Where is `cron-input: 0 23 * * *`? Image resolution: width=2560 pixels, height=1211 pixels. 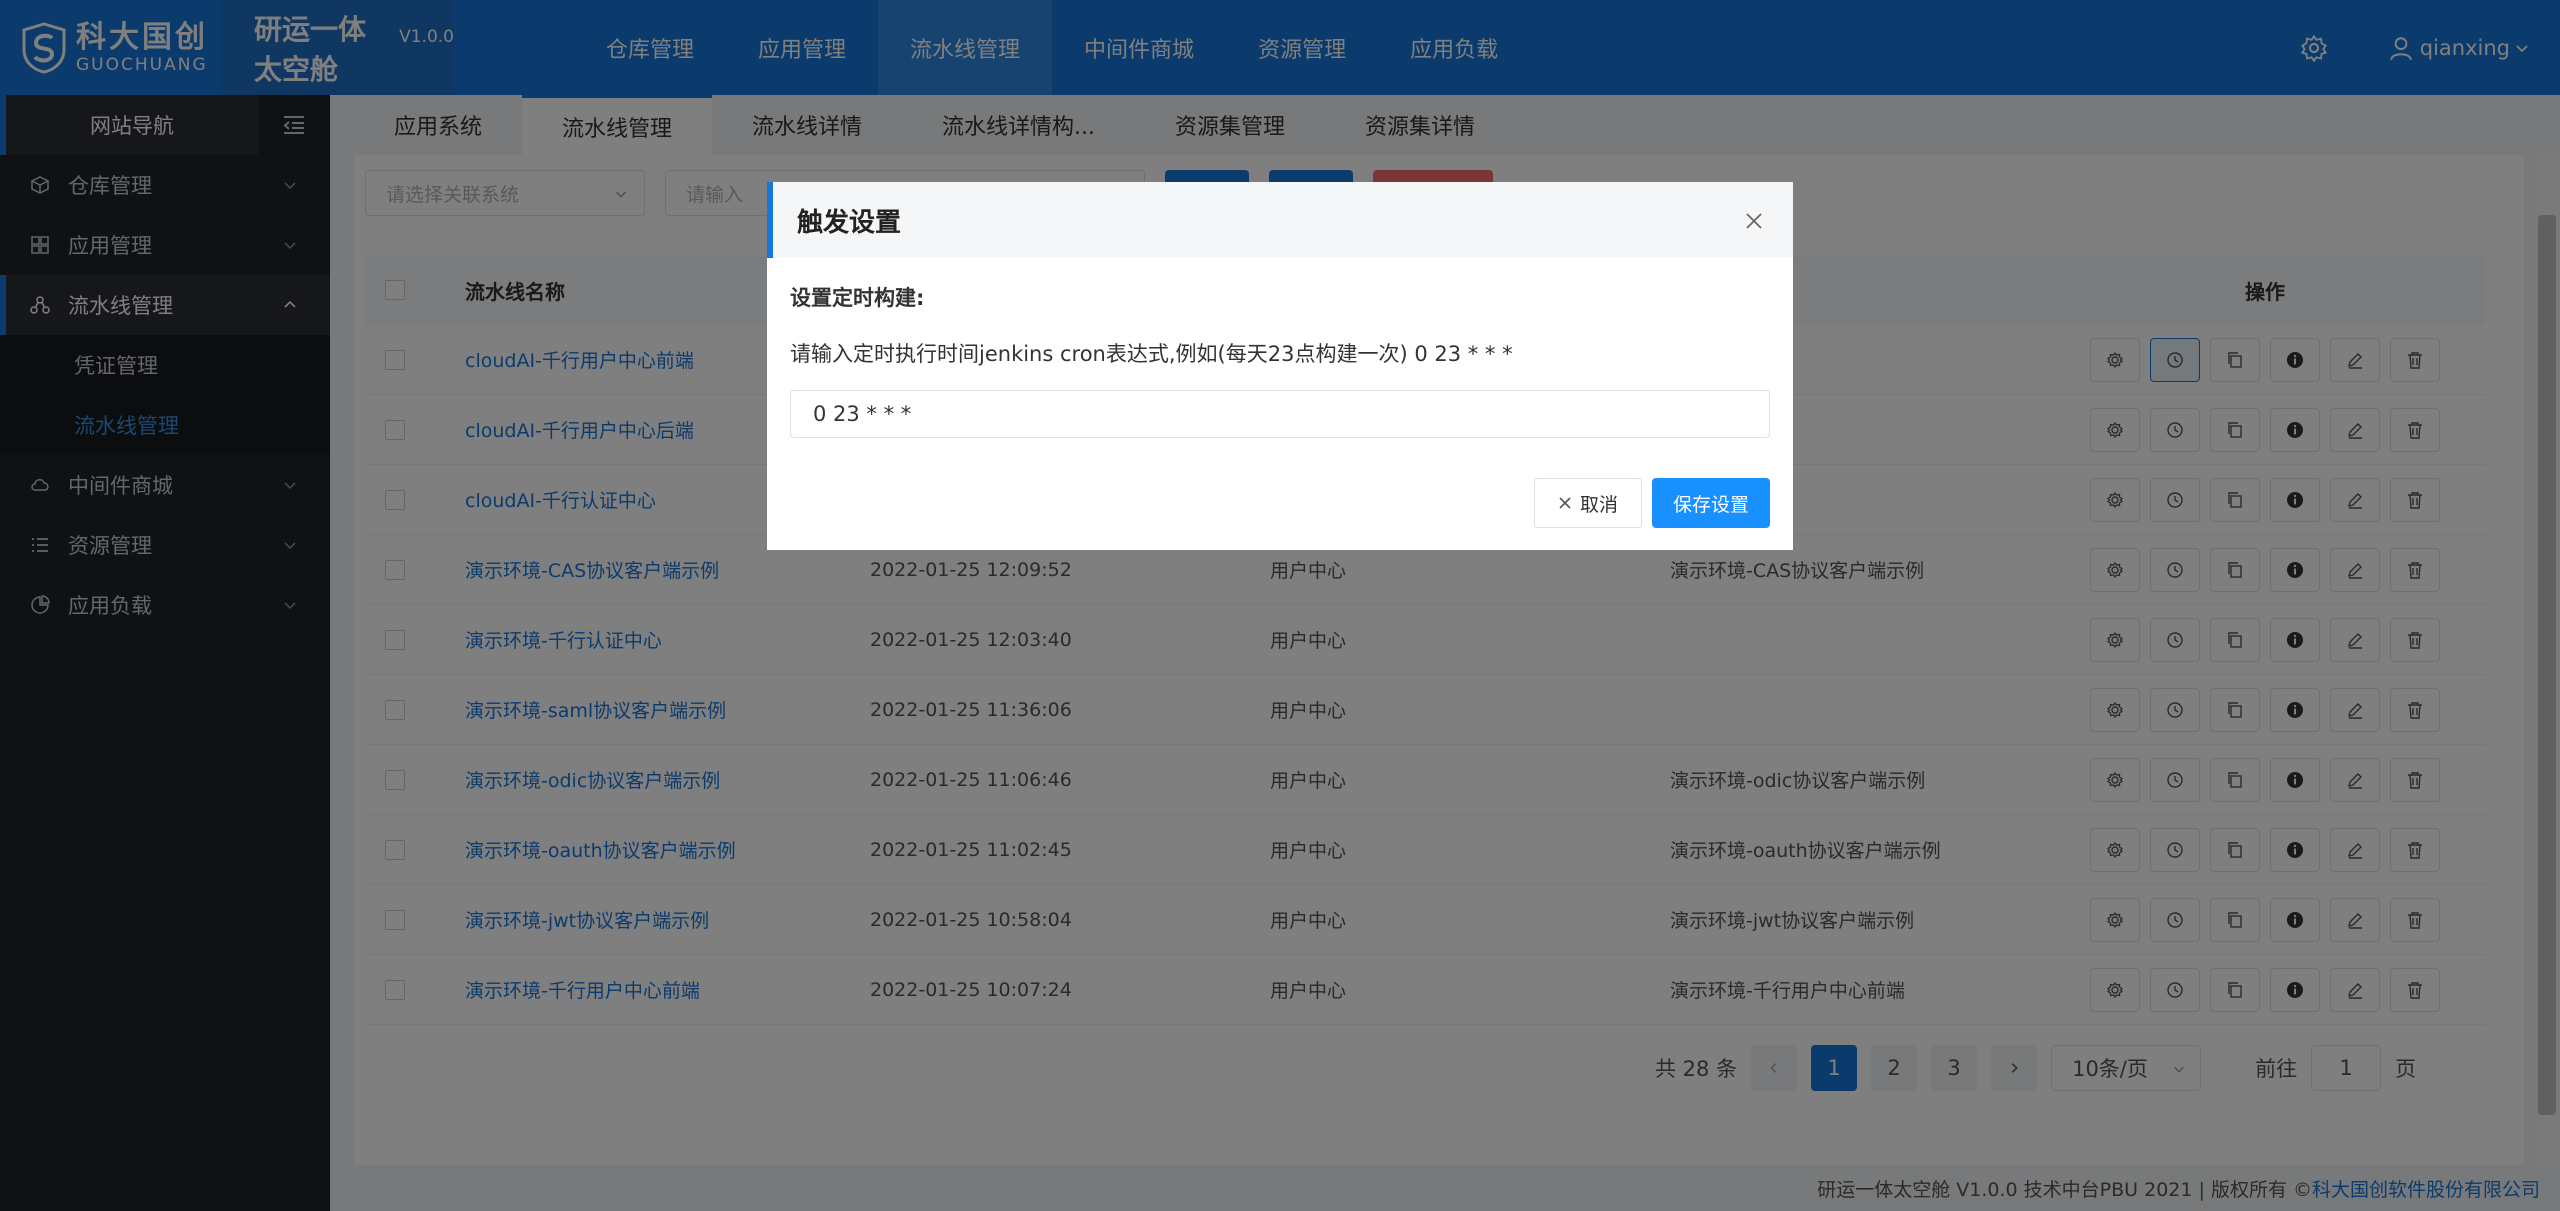
cron-input: 0 23 * * * is located at coordinates (1280, 414).